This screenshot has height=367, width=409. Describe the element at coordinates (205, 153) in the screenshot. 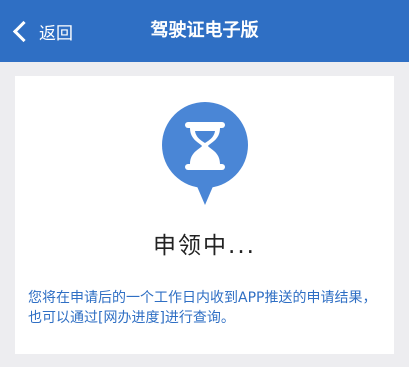

I see `hourglass-icon` at that location.